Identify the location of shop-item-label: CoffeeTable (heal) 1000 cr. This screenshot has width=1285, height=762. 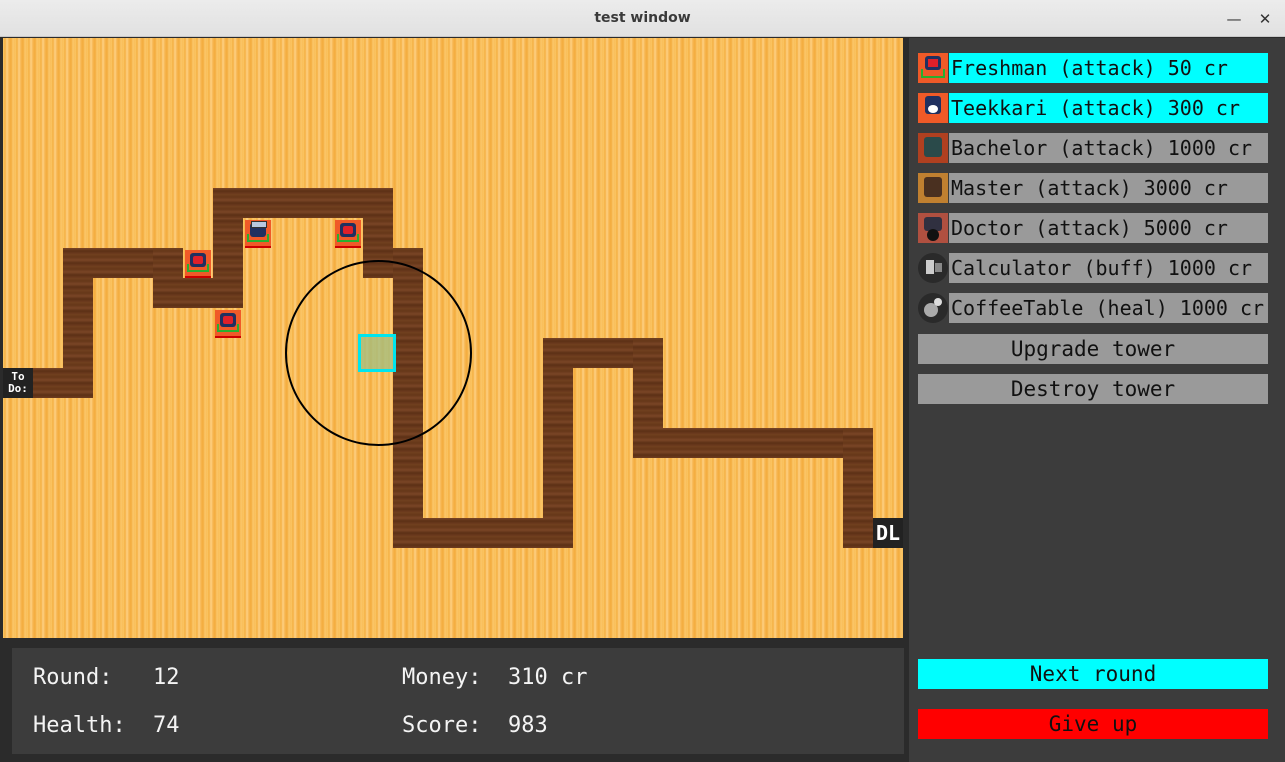
(1108, 308).